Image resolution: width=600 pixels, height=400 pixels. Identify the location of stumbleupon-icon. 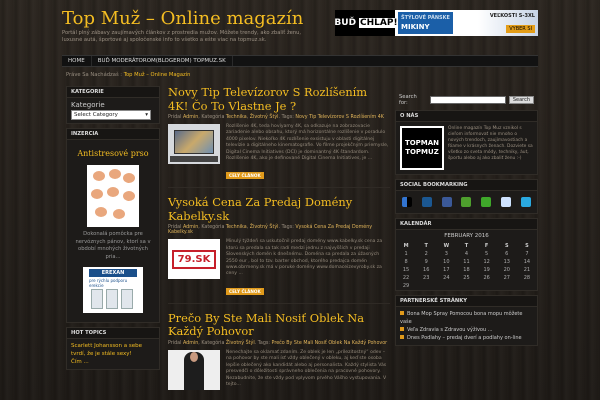
(466, 202).